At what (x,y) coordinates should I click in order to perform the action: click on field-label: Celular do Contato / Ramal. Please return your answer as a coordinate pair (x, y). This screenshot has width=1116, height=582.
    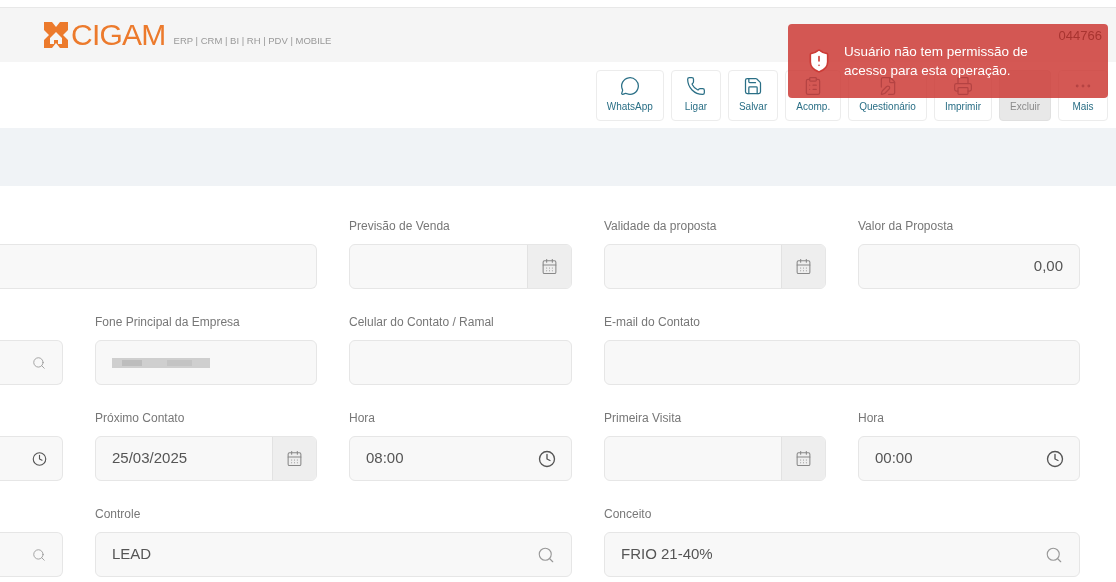
    Looking at the image, I should click on (421, 322).